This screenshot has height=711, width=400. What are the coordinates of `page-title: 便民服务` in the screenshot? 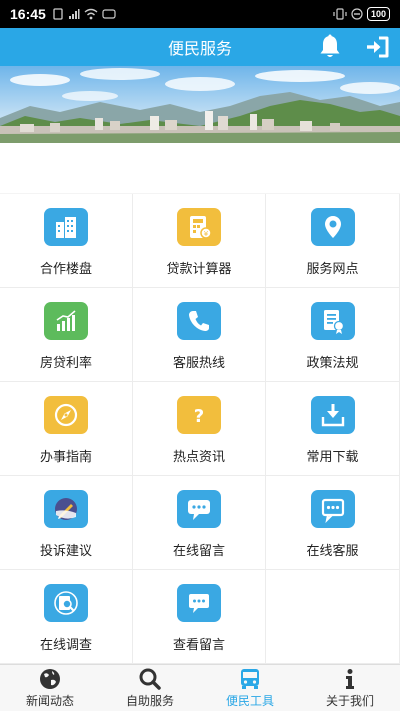 It's located at (199, 48).